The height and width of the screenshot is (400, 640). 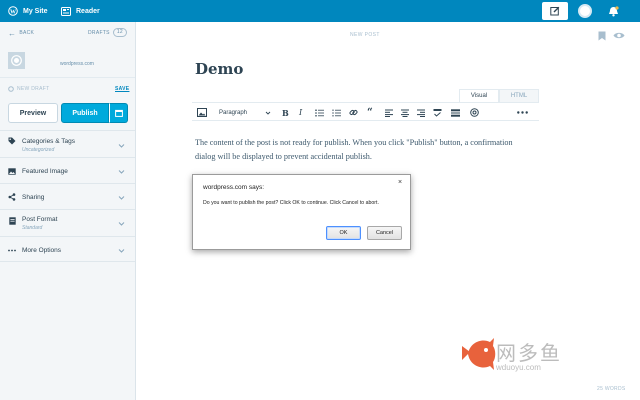 What do you see at coordinates (619, 35) in the screenshot?
I see `eye-icon` at bounding box center [619, 35].